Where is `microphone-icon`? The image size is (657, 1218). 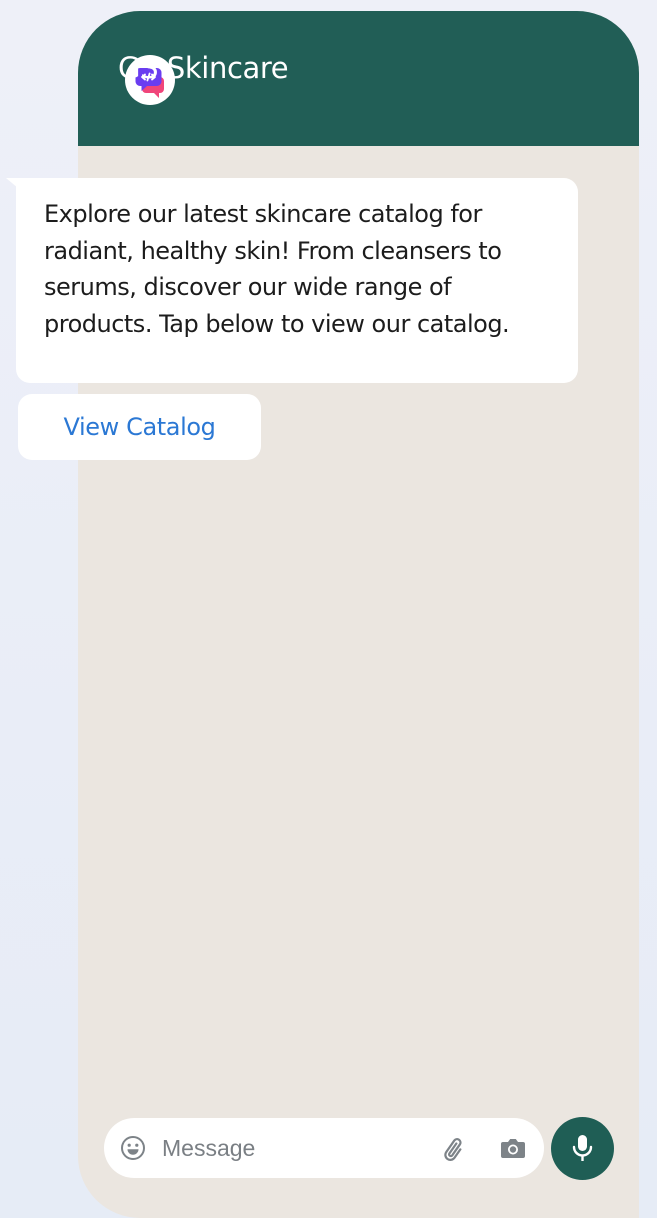
microphone-icon is located at coordinates (582, 1148).